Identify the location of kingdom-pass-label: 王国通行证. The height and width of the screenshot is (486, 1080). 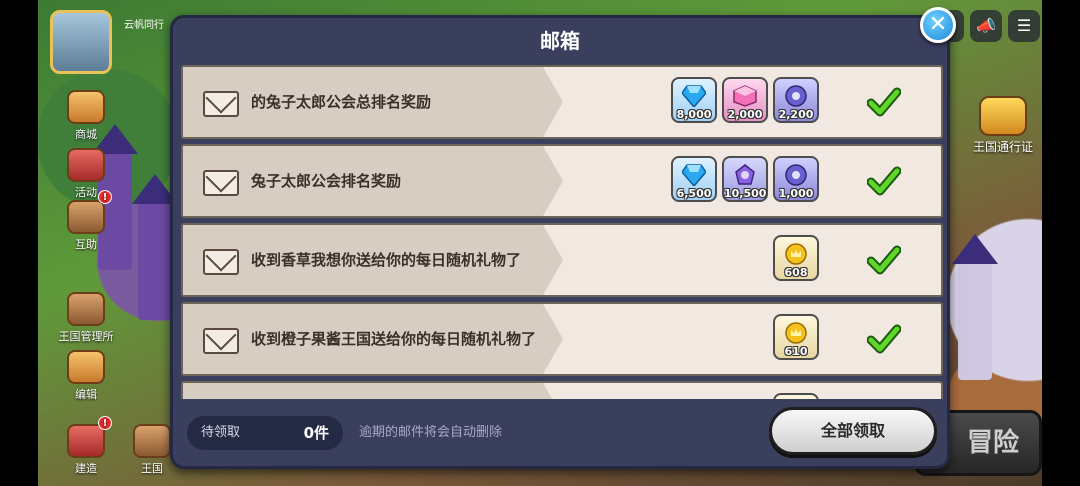
(1002, 147).